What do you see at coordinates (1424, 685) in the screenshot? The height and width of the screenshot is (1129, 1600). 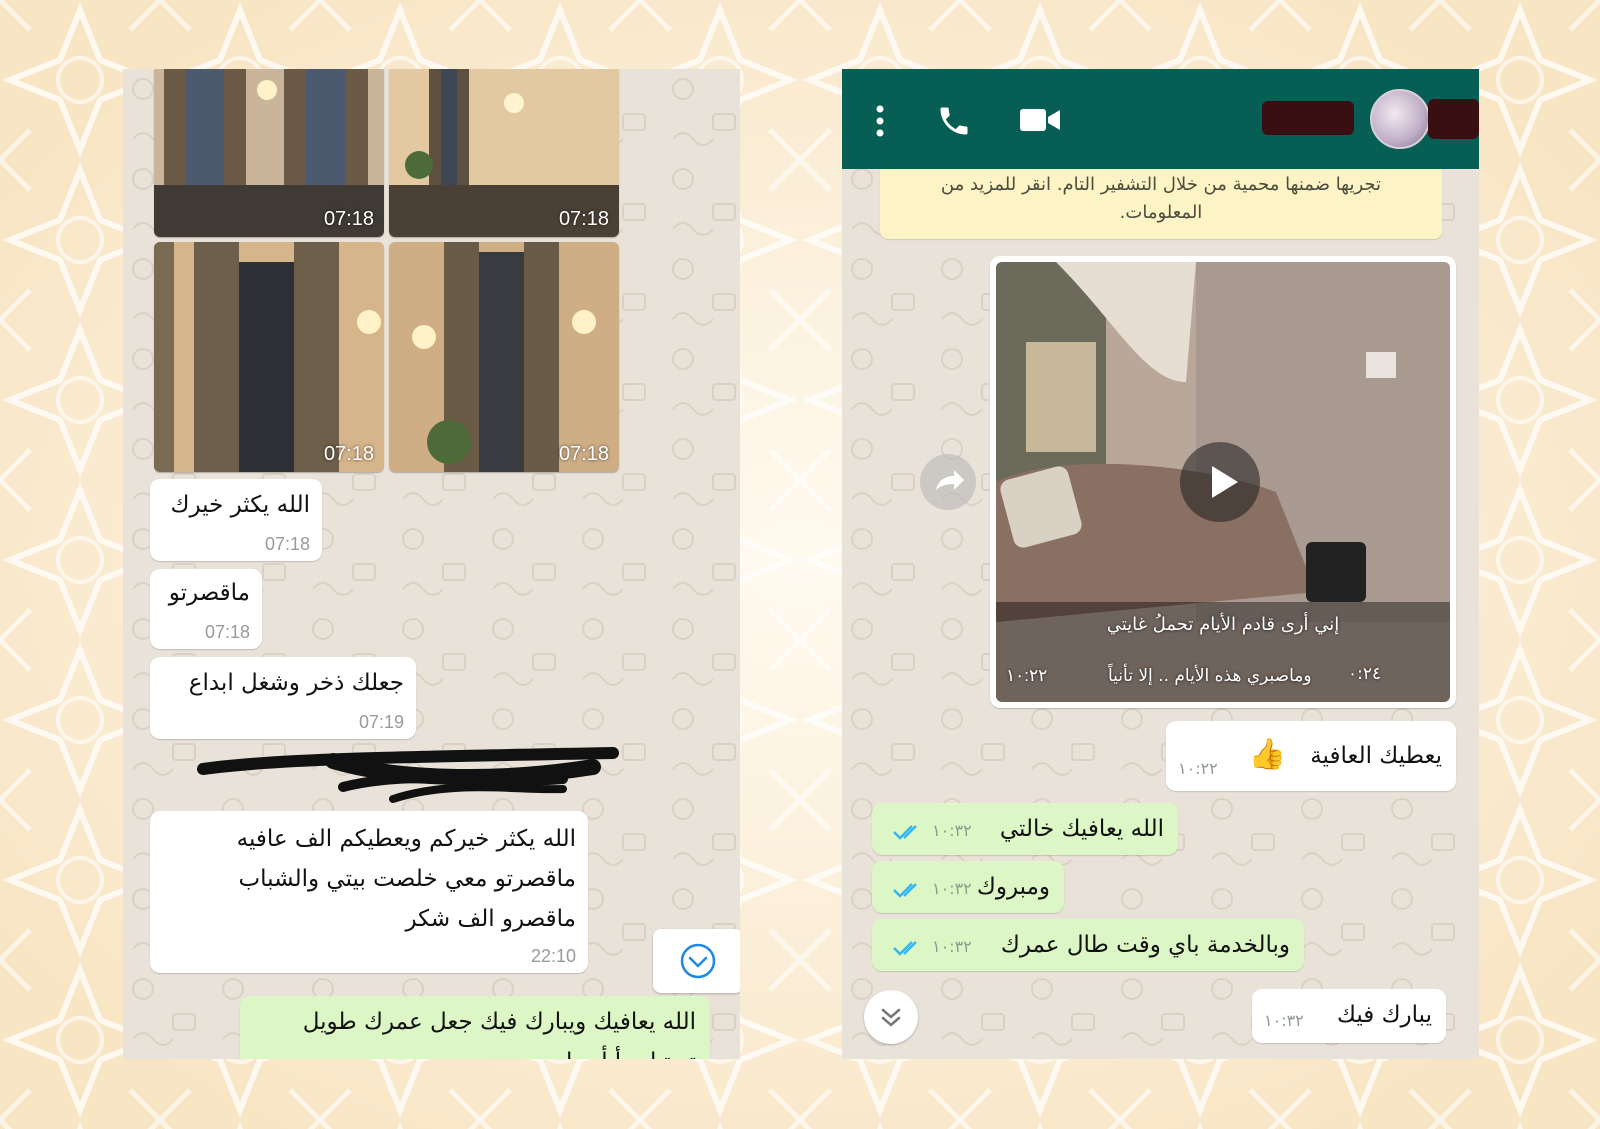 I see `video-camera-icon` at bounding box center [1424, 685].